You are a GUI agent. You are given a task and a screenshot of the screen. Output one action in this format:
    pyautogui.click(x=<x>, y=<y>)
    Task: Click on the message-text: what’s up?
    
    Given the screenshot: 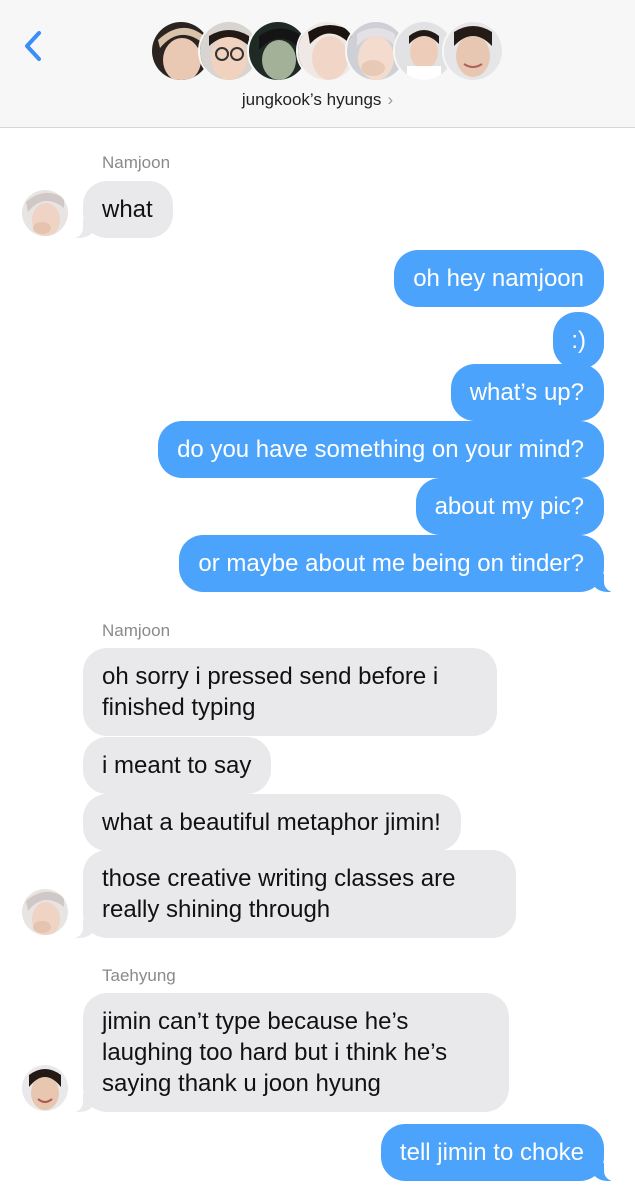 What is the action you would take?
    pyautogui.click(x=526, y=392)
    